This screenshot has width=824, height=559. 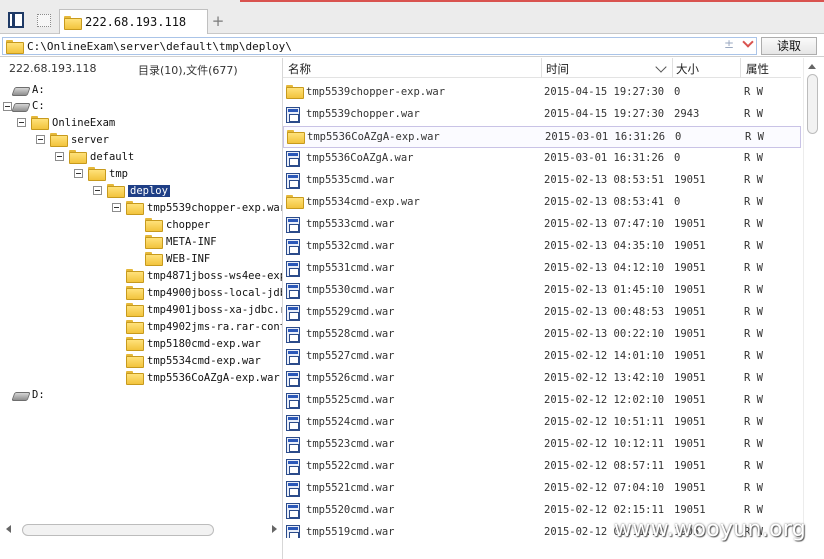 What do you see at coordinates (350, 378) in the screenshot?
I see `file-name: tmp5526cmd.war` at bounding box center [350, 378].